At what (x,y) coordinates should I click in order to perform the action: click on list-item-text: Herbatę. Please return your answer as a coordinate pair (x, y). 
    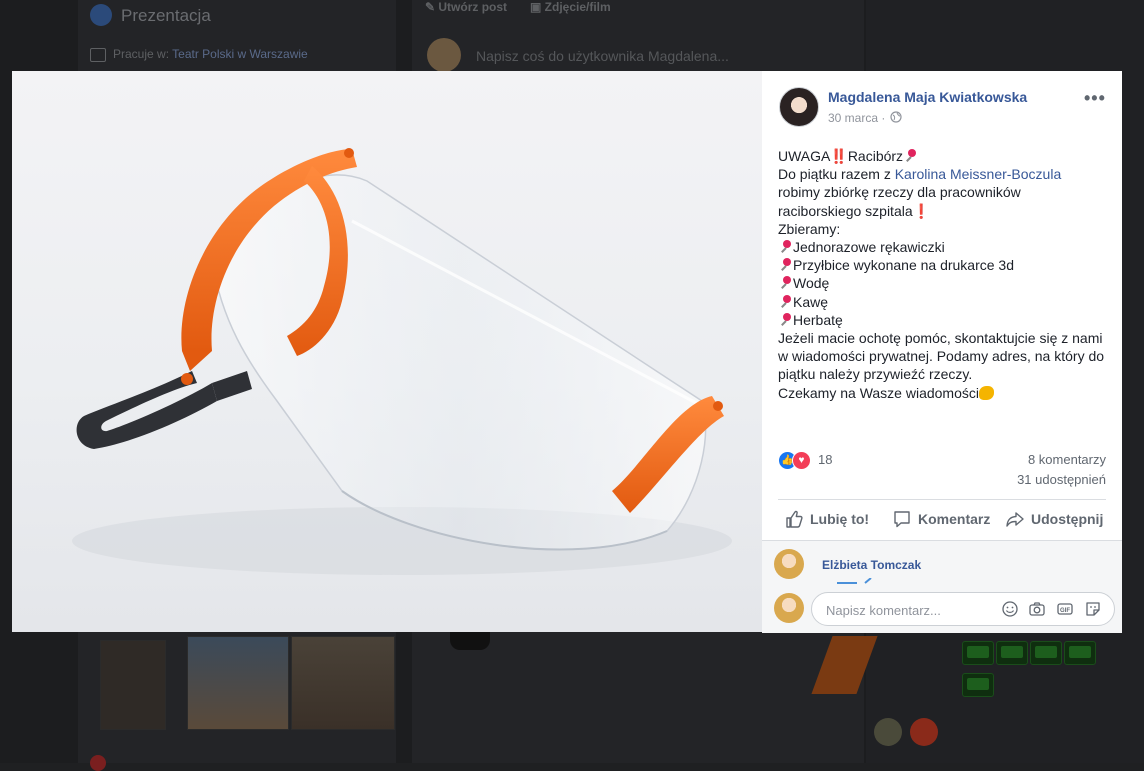
    Looking at the image, I should click on (818, 319).